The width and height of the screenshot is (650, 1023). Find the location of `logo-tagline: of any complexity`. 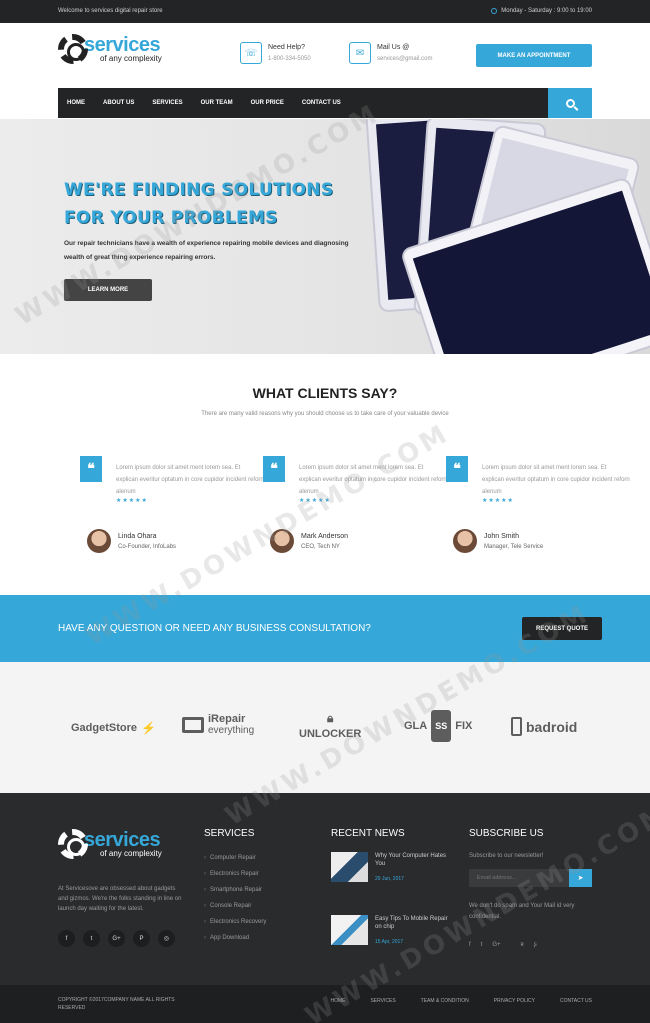

logo-tagline: of any complexity is located at coordinates (131, 58).